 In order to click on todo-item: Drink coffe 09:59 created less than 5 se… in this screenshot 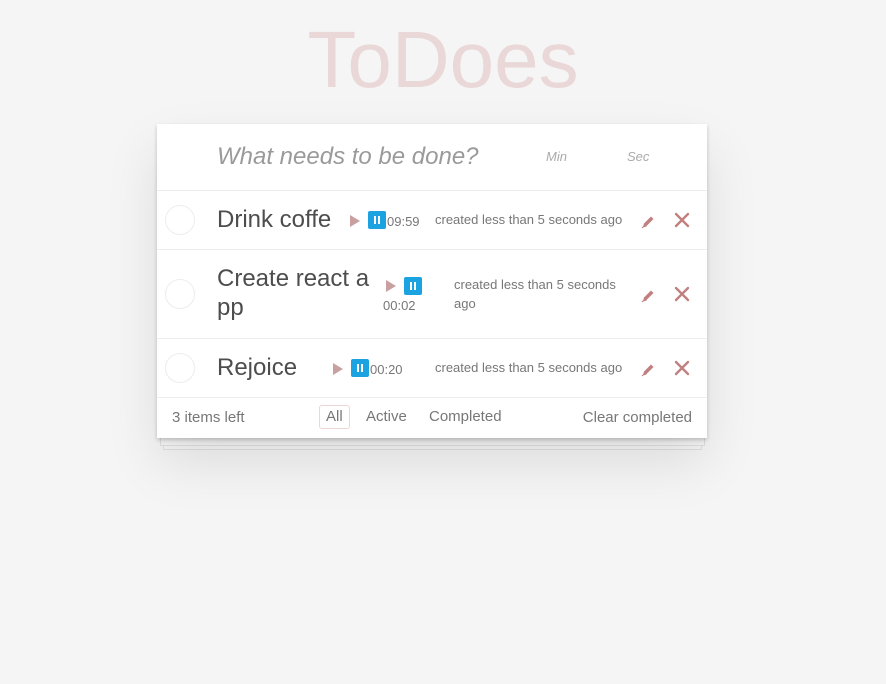, I will do `click(432, 220)`.